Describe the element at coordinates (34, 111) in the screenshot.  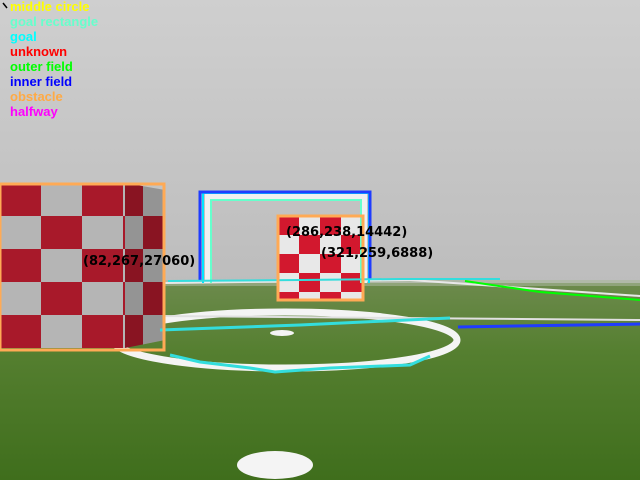
I see `legend-item-halfway: halfway` at that location.